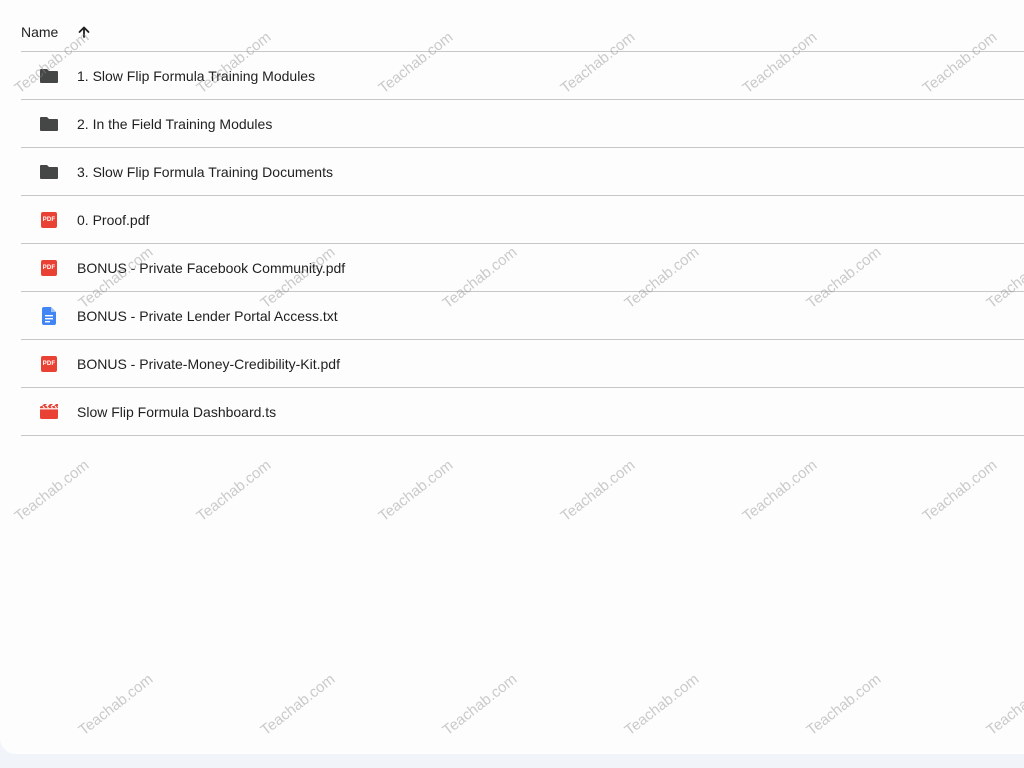 The width and height of the screenshot is (1024, 768). Describe the element at coordinates (522, 124) in the screenshot. I see `file-row-folder-2: 2. In the Field Training Modules` at that location.